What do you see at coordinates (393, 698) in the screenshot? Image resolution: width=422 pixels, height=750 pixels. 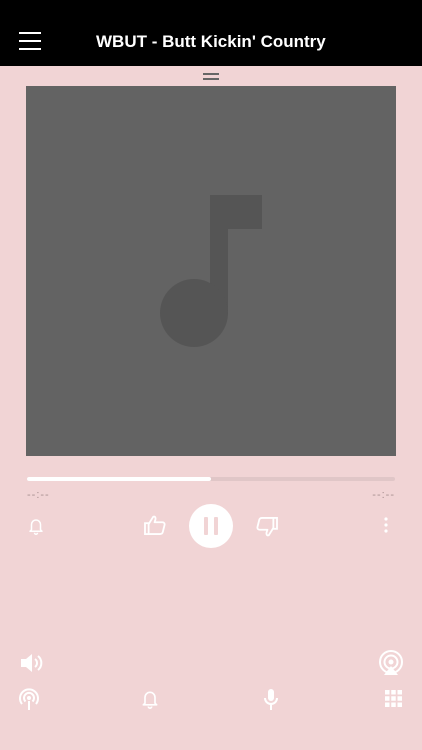 I see `grid-icon` at bounding box center [393, 698].